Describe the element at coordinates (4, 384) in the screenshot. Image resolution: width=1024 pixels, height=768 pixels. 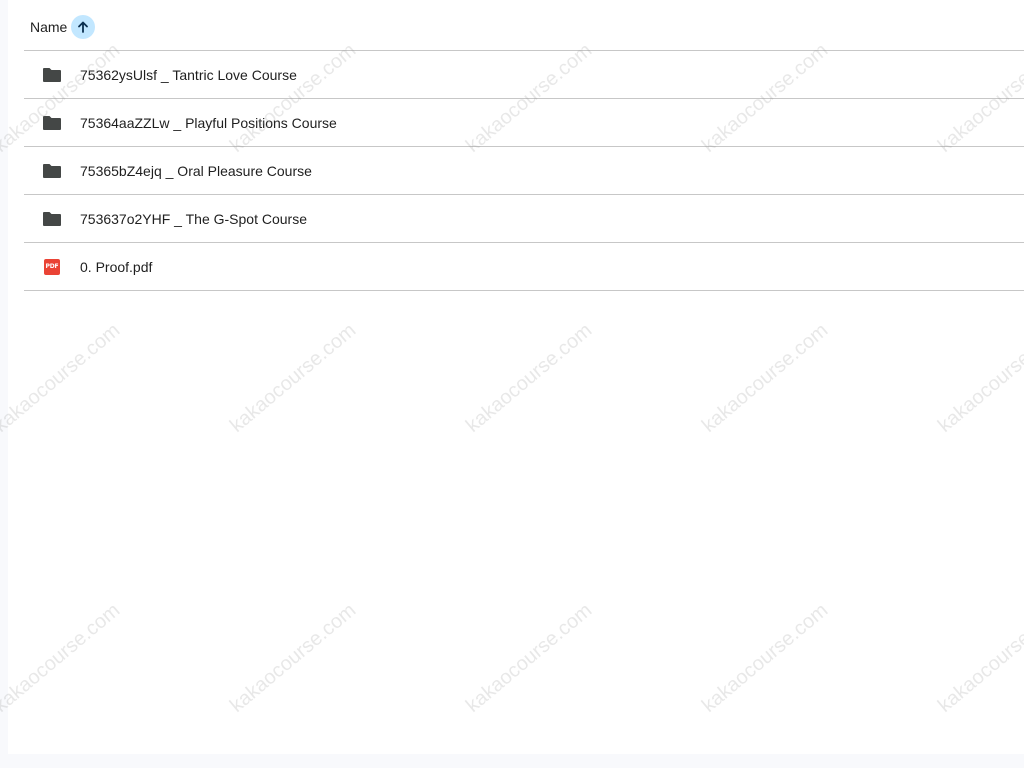
I see `left-edge` at that location.